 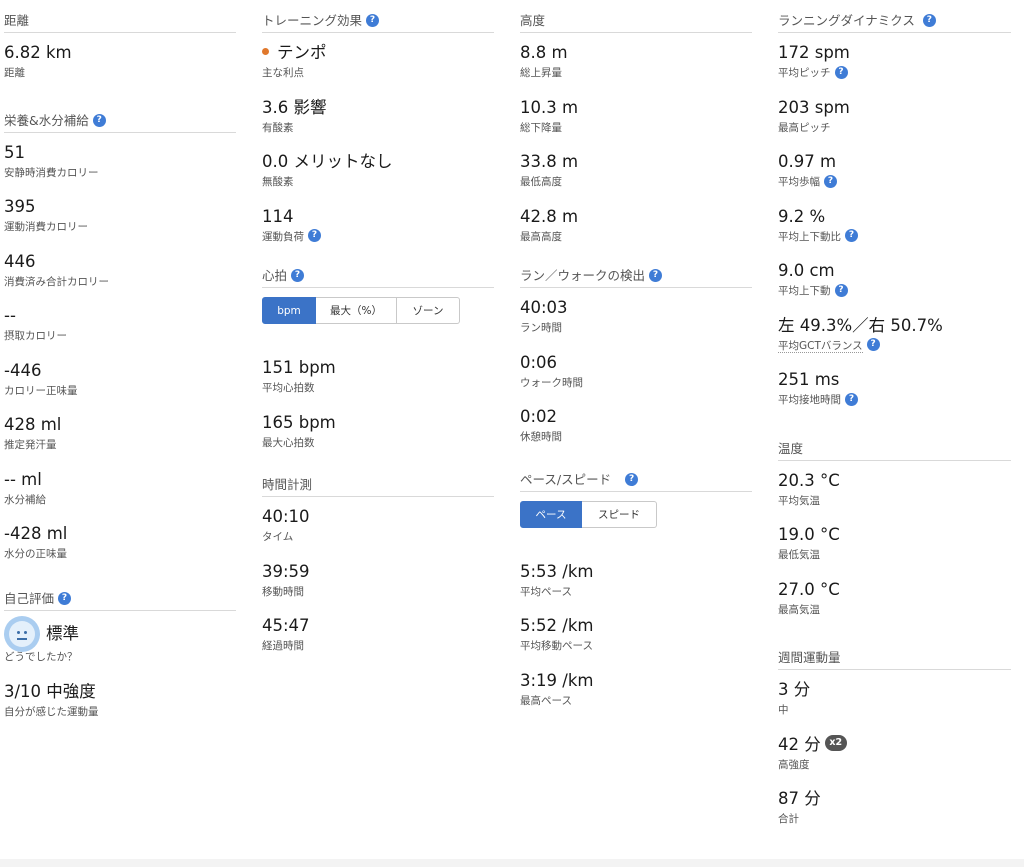 I want to click on stat-value: 151 bpm, so click(x=299, y=367).